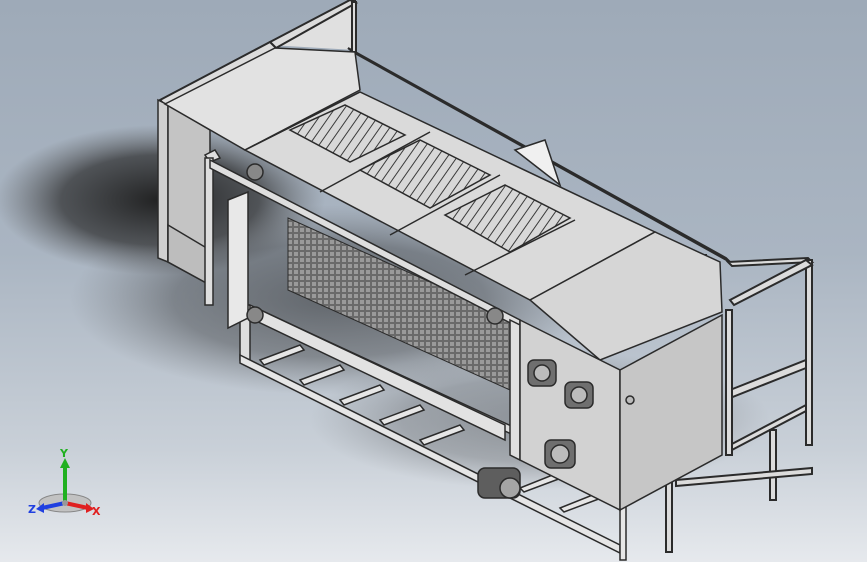  I want to click on side-door, so click(238, 260).